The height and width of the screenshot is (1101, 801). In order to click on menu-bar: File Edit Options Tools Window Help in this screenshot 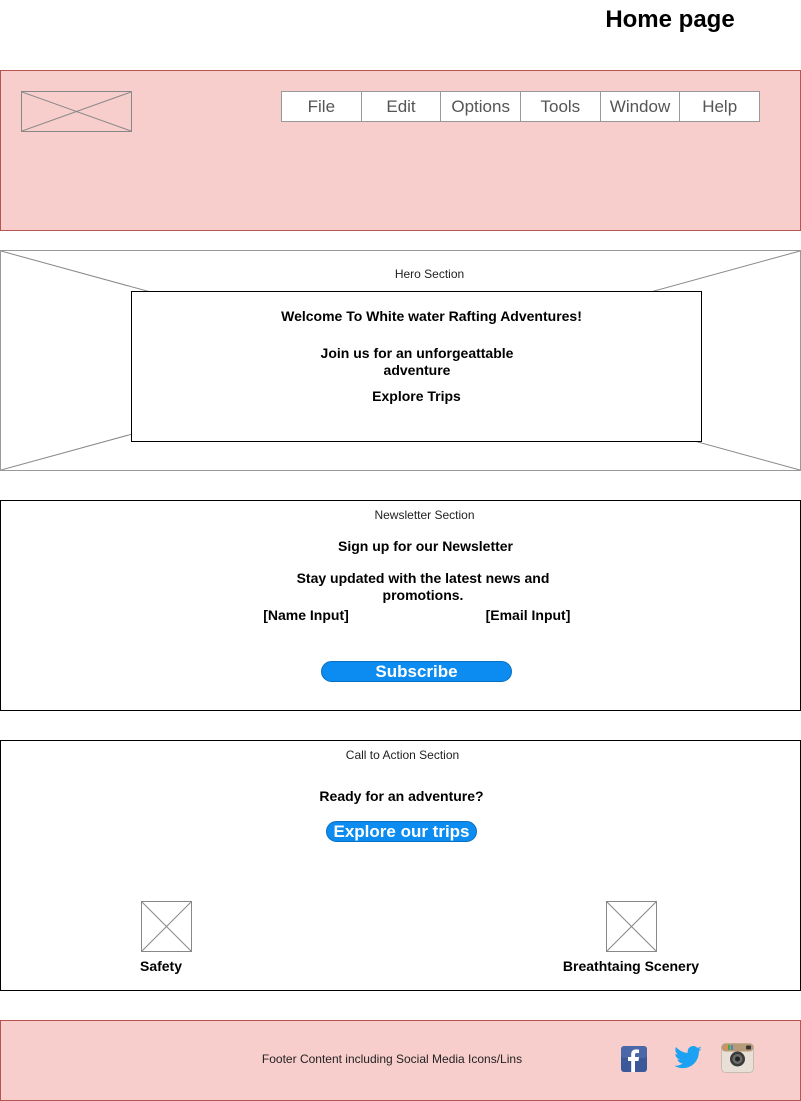, I will do `click(520, 106)`.